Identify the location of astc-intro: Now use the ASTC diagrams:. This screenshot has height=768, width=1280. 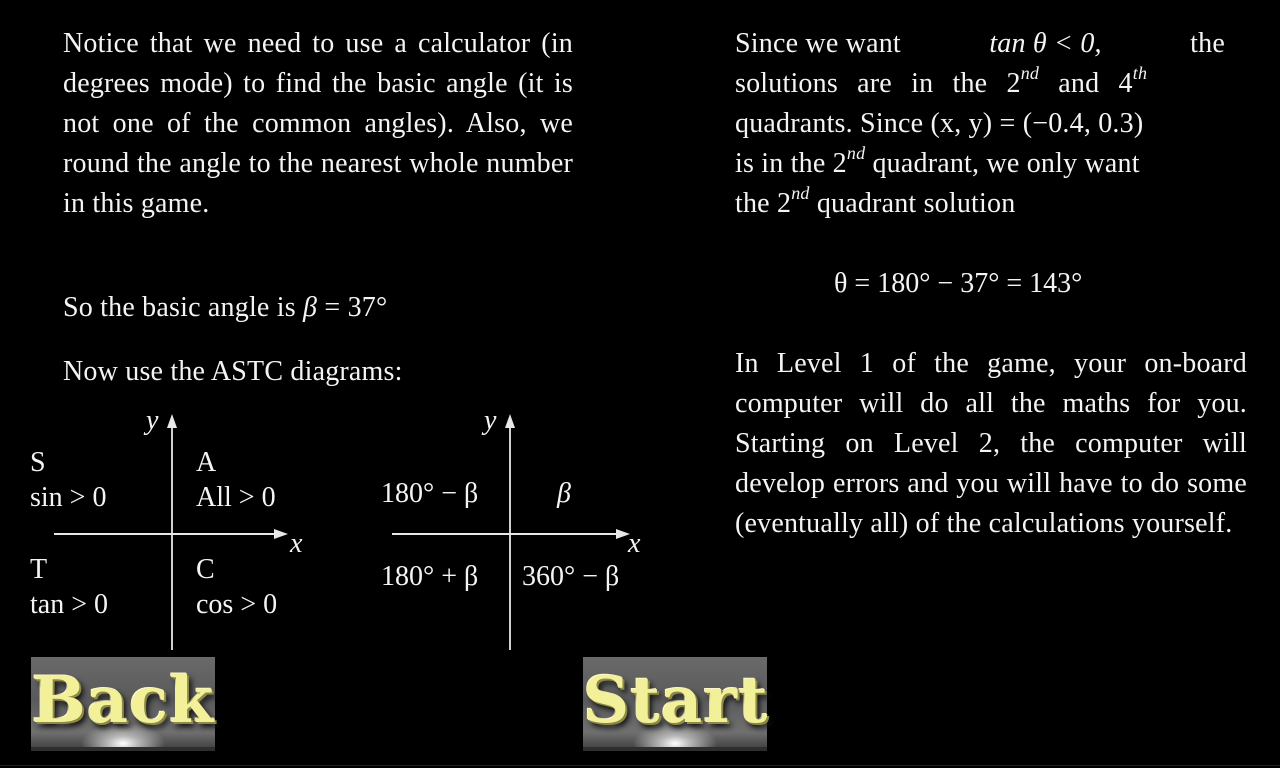
(233, 371).